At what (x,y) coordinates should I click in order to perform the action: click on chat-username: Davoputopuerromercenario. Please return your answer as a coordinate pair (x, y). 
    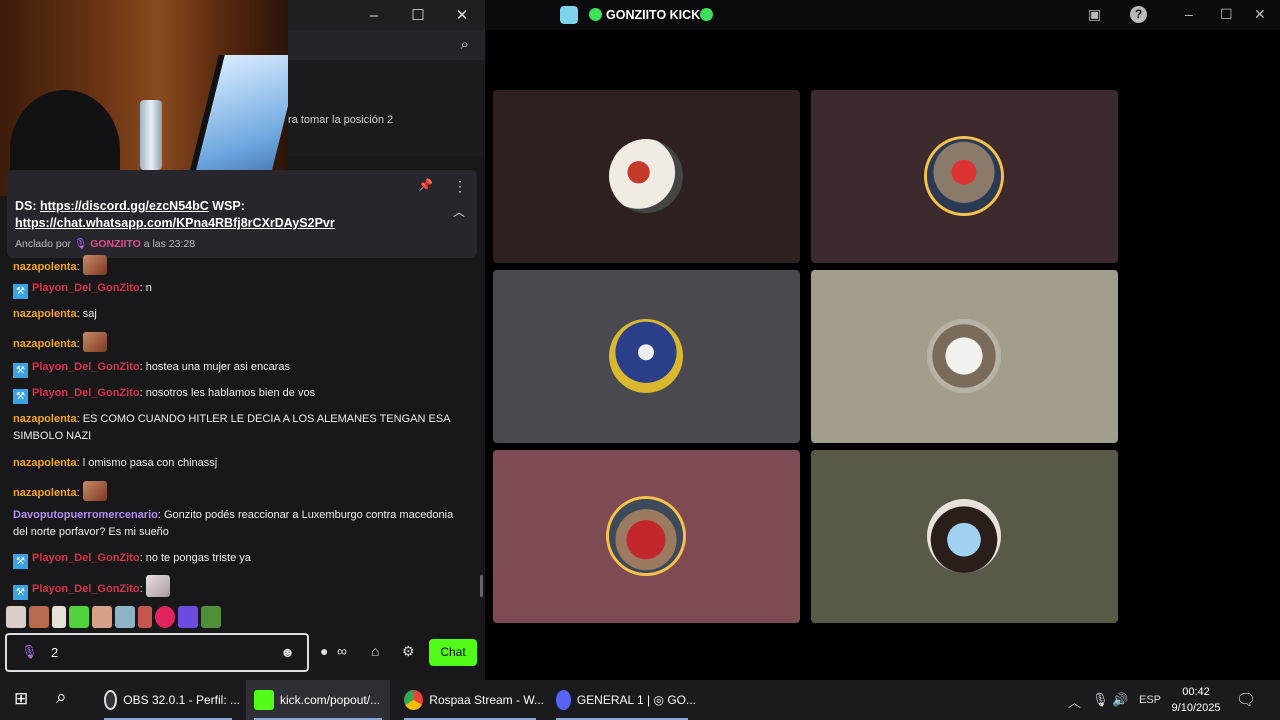
    Looking at the image, I should click on (85, 515).